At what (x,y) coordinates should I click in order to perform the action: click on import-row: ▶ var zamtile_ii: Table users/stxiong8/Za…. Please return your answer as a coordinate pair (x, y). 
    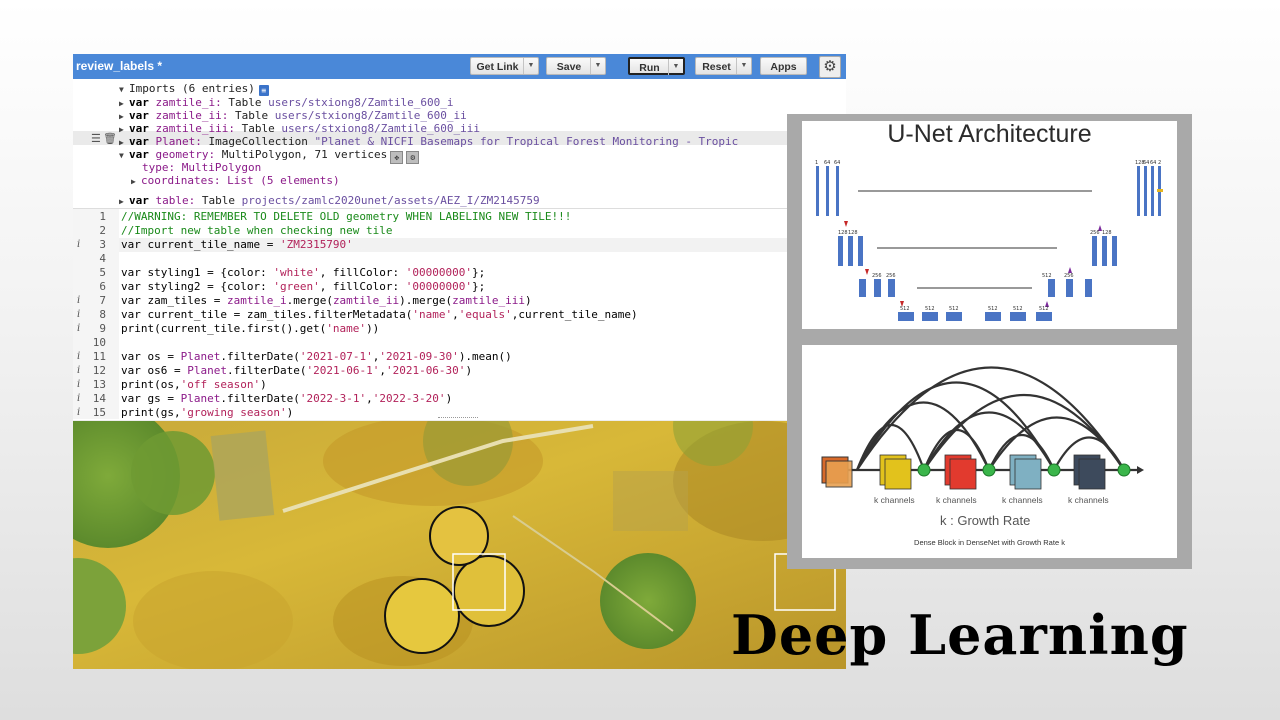
    Looking at the image, I should click on (293, 115).